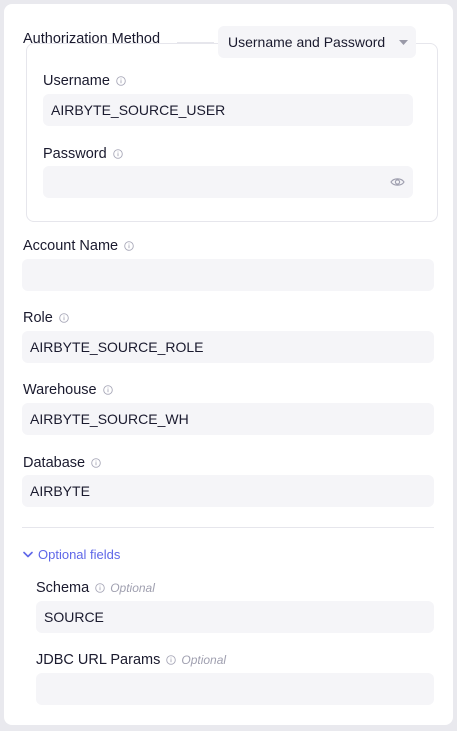 Image resolution: width=457 pixels, height=731 pixels. Describe the element at coordinates (138, 110) in the screenshot. I see `username-value: AIRBYTE_SOURCE_USER` at that location.